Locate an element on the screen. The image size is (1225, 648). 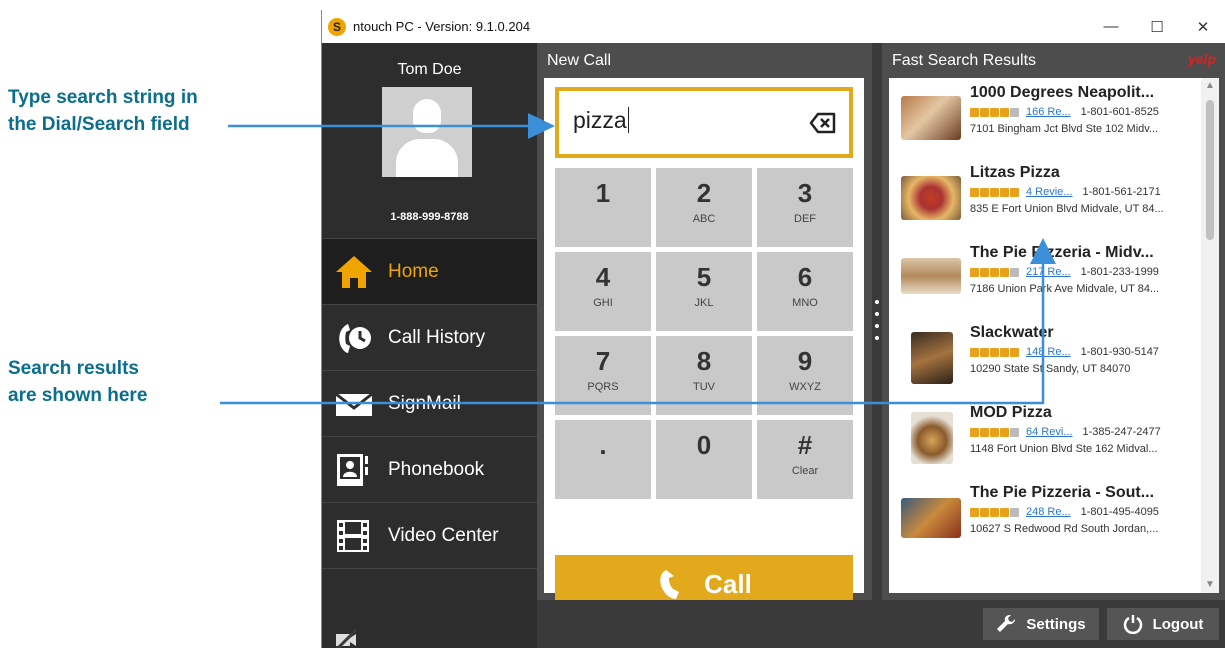
dial-search-input: pizza is located at coordinates (601, 120).